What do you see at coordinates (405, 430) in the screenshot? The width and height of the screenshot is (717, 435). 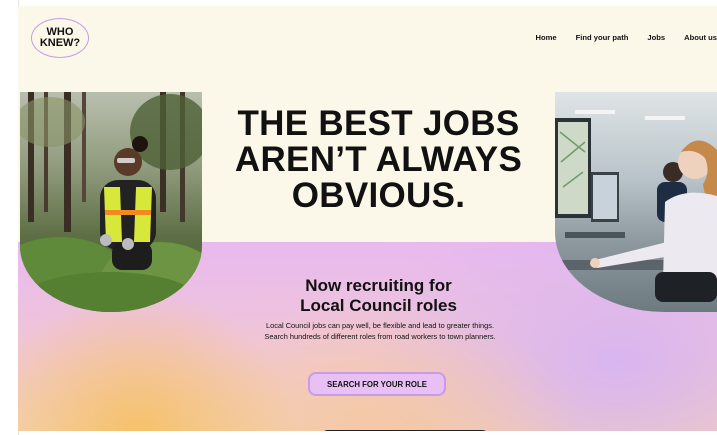 I see `bottom-overlay-bar` at bounding box center [405, 430].